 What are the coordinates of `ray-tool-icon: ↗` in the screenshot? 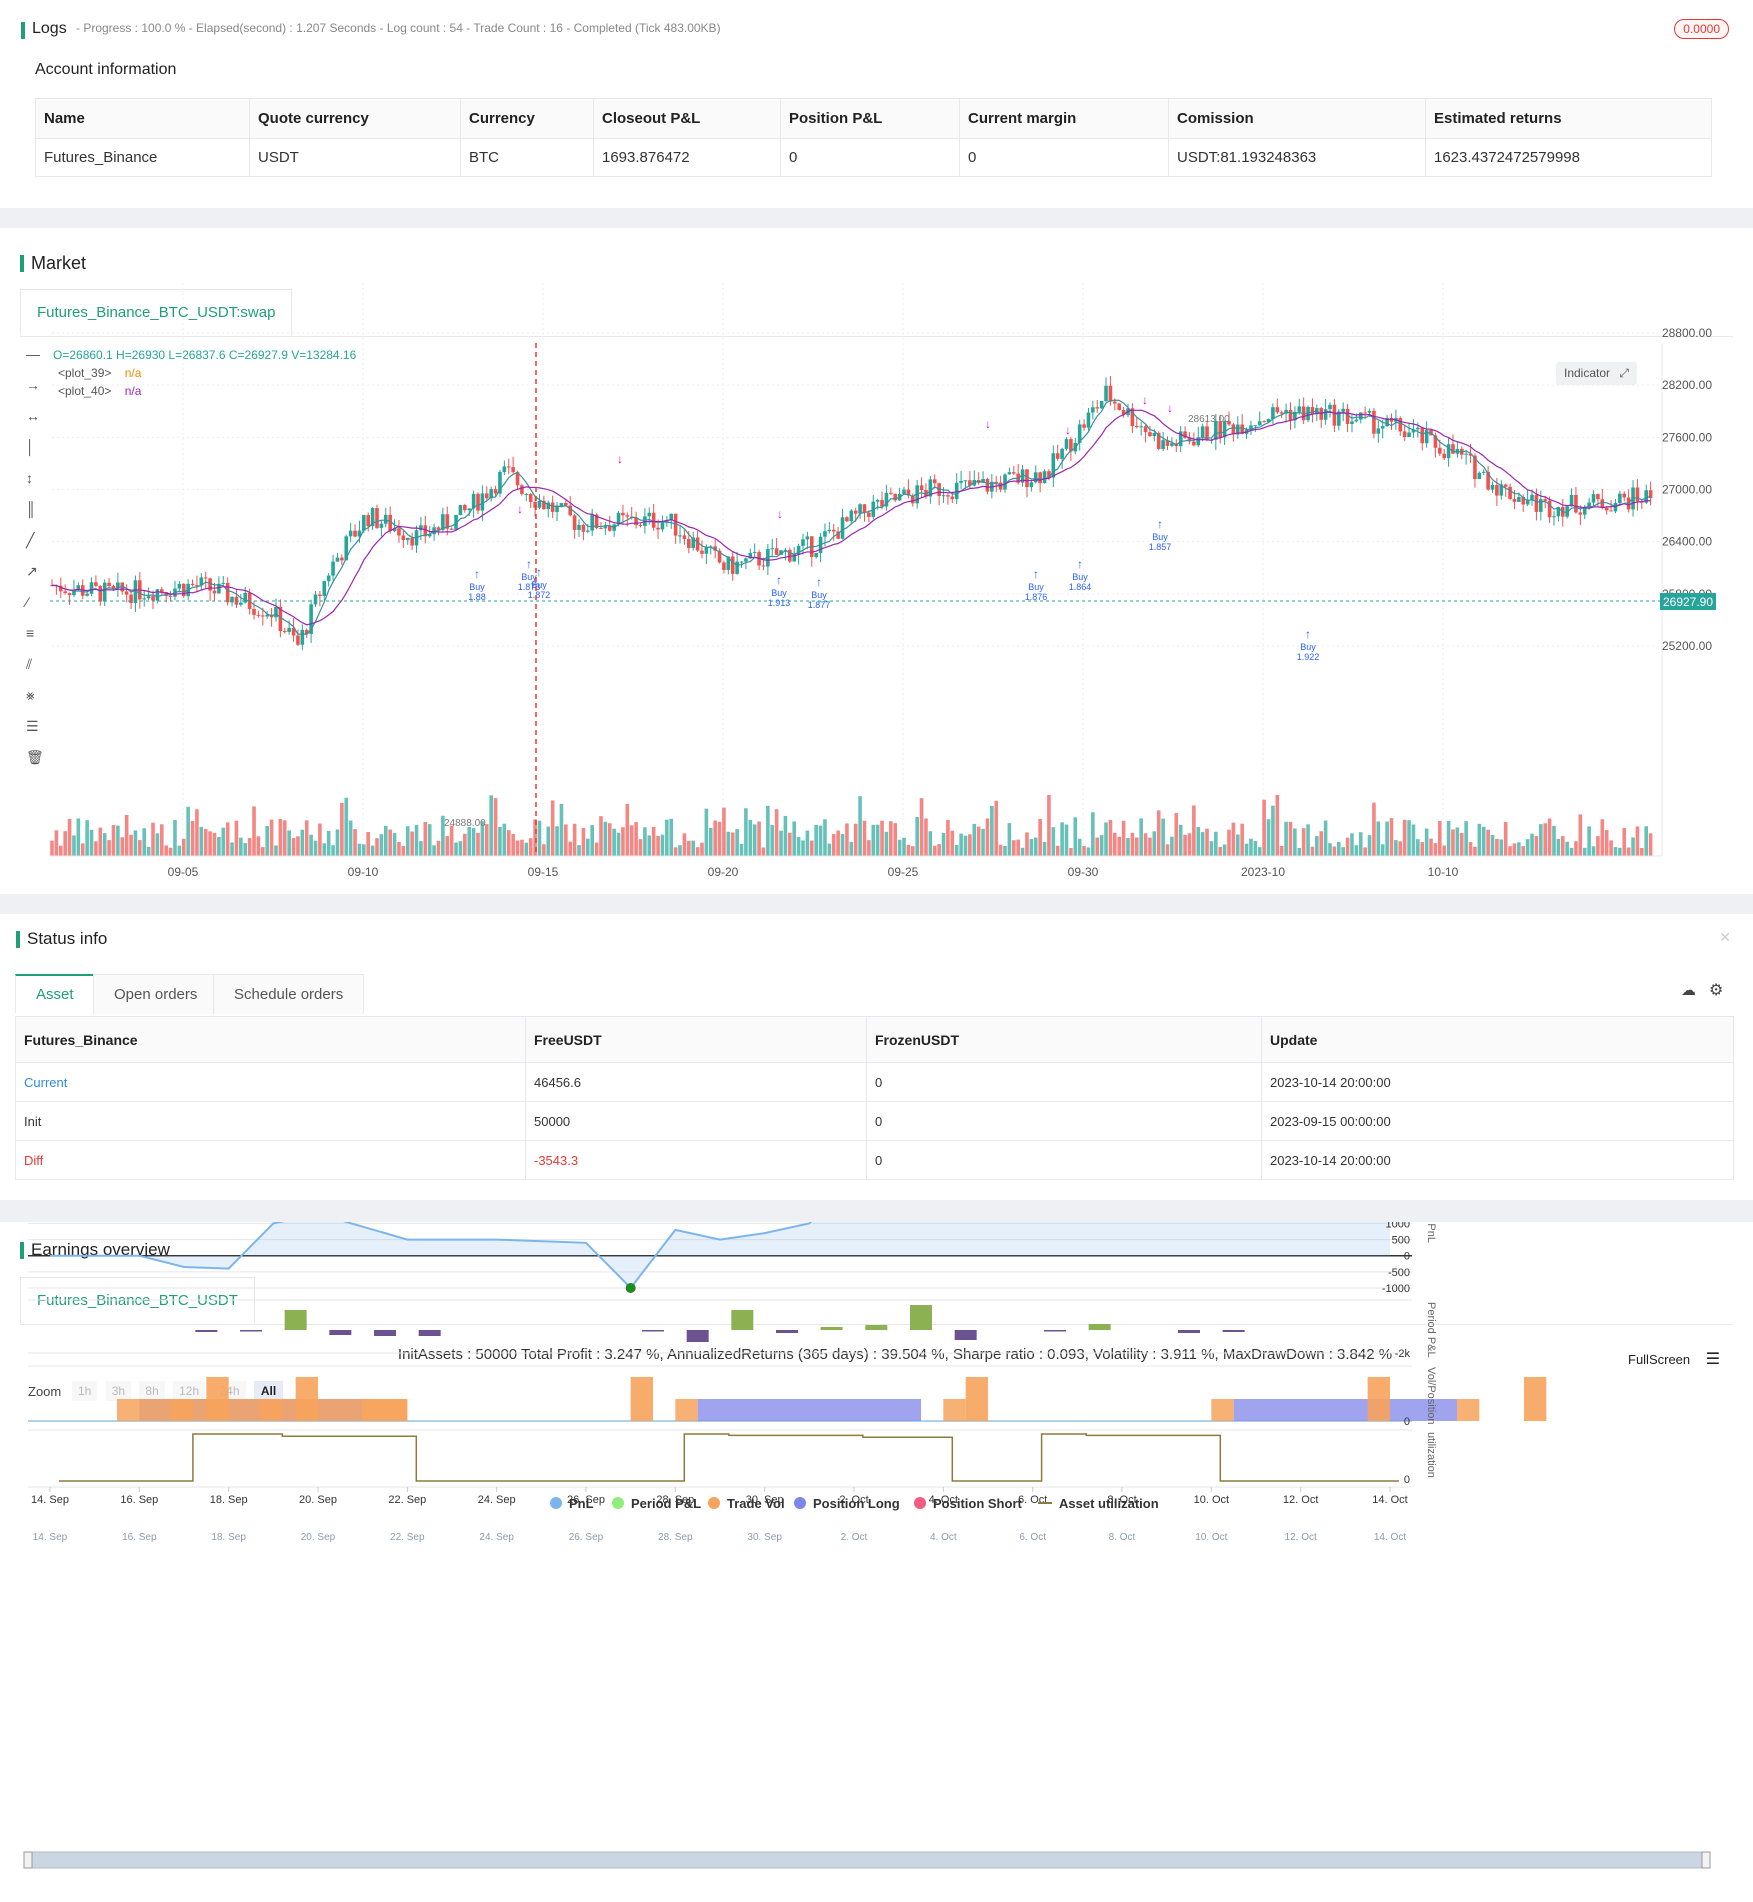 It's located at (37, 578).